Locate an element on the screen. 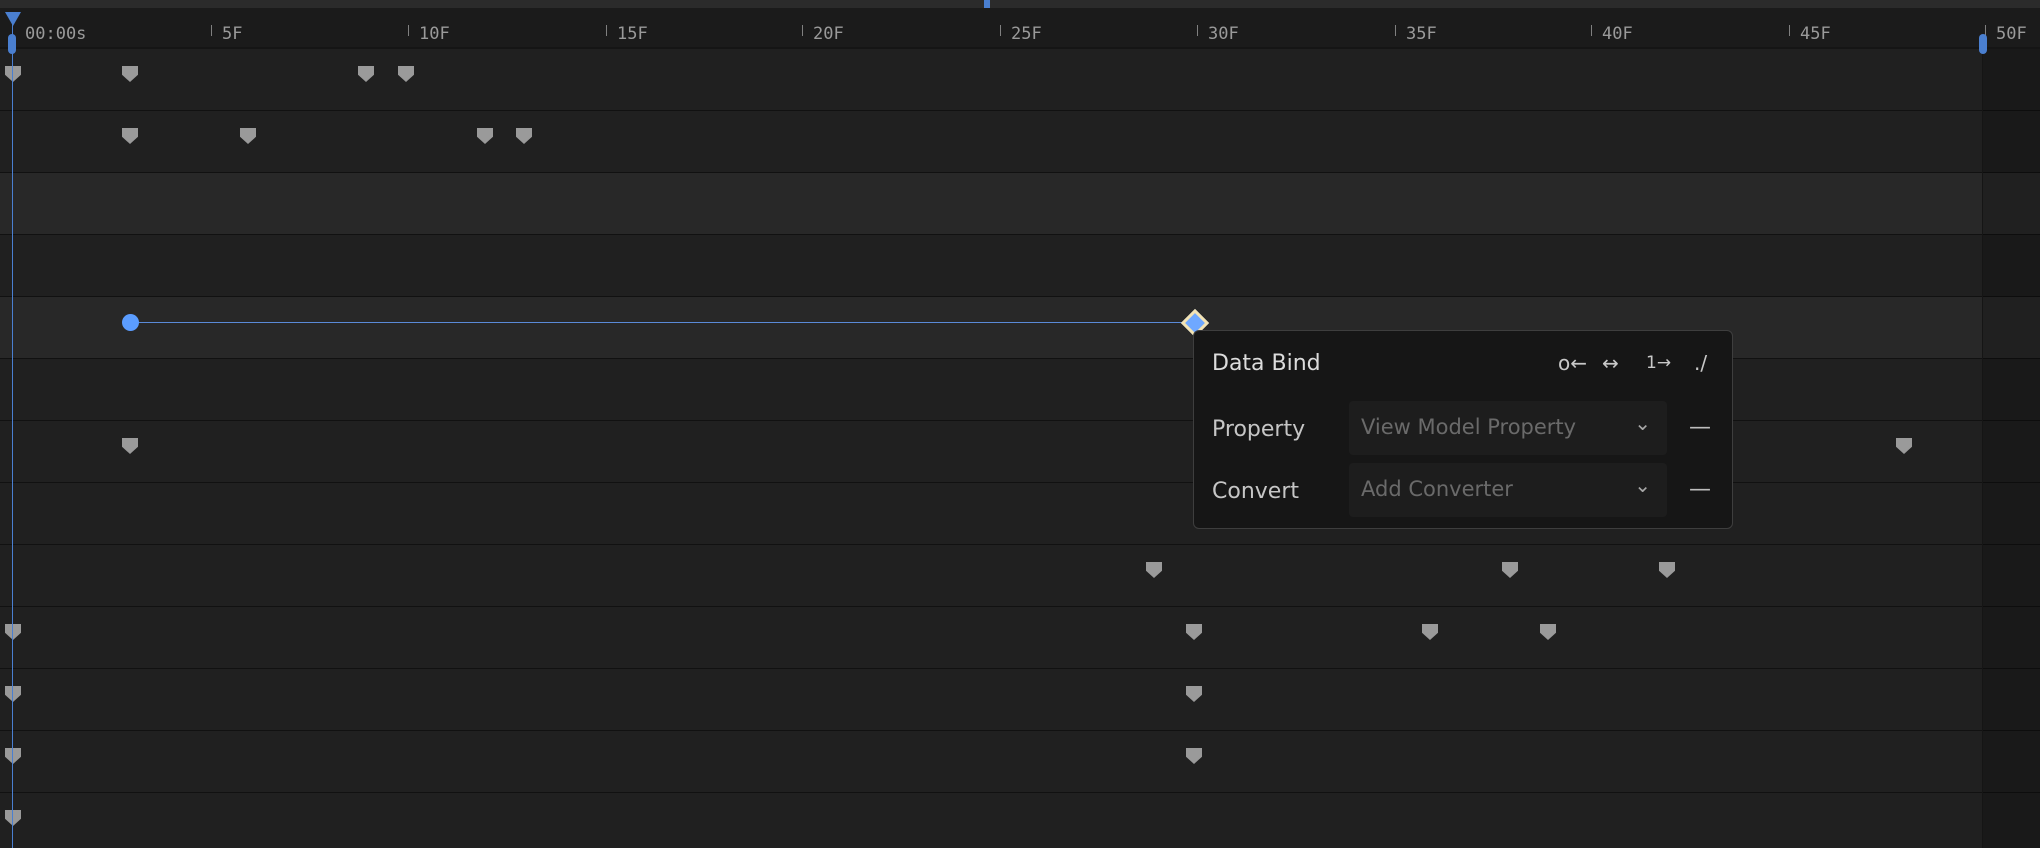 This screenshot has height=848, width=2040. frame-label-45: 45F is located at coordinates (1815, 34).